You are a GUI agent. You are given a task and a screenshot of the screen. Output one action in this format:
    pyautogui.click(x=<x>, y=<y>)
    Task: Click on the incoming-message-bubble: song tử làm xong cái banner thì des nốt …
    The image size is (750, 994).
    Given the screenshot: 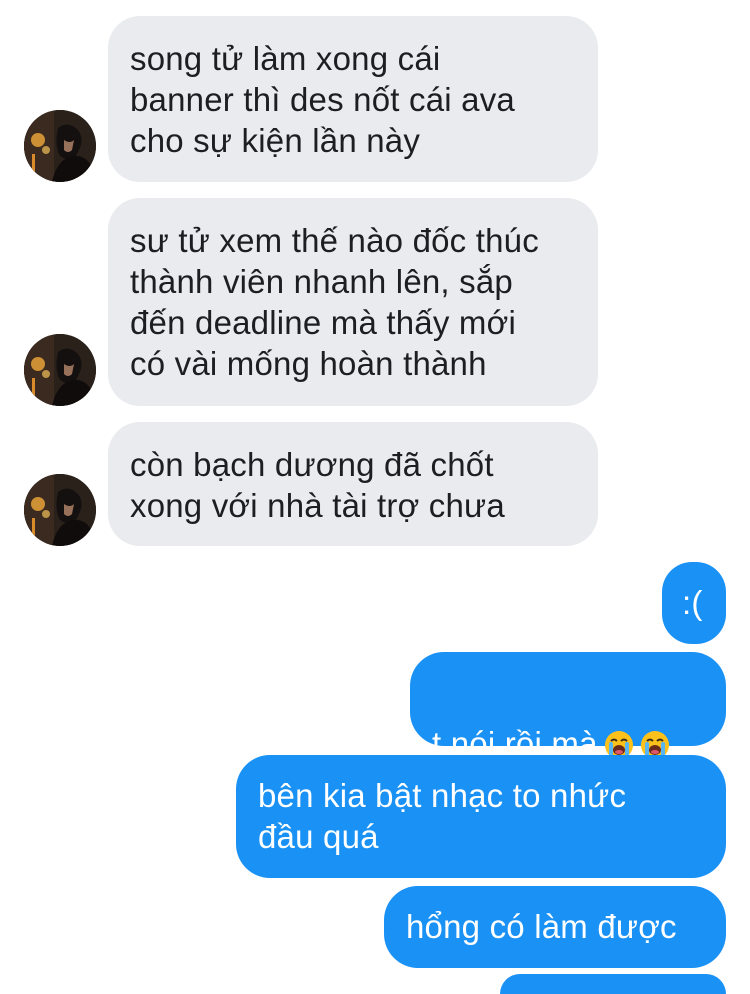 What is the action you would take?
    pyautogui.click(x=353, y=99)
    